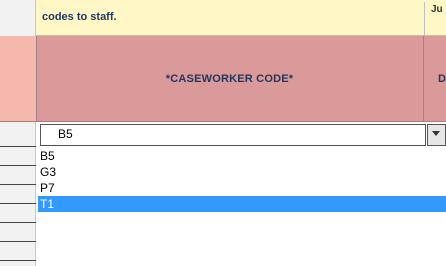 The image size is (446, 266). What do you see at coordinates (437, 9) in the screenshot?
I see `next-column-top-text: Ju` at bounding box center [437, 9].